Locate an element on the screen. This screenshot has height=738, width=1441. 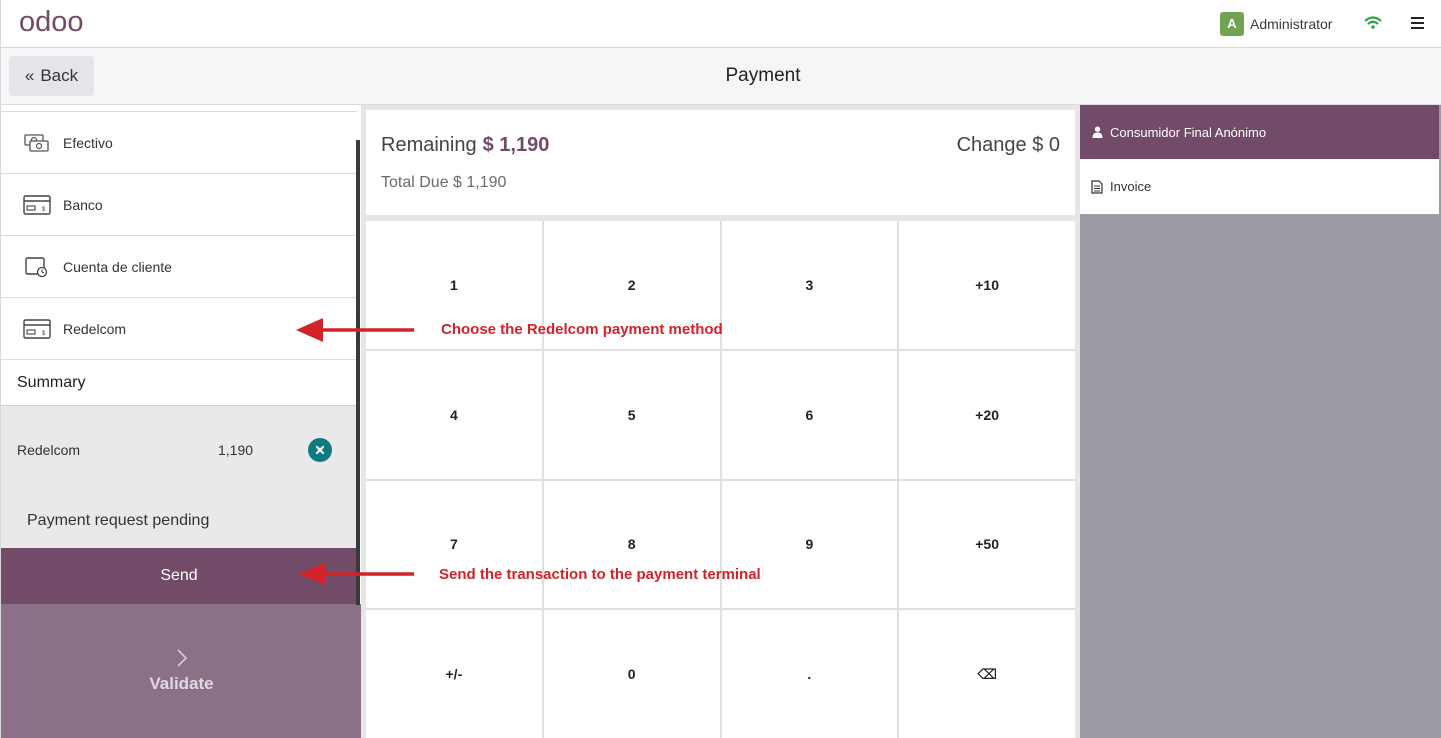
svg-text: odoo is located at coordinates (51, 22).